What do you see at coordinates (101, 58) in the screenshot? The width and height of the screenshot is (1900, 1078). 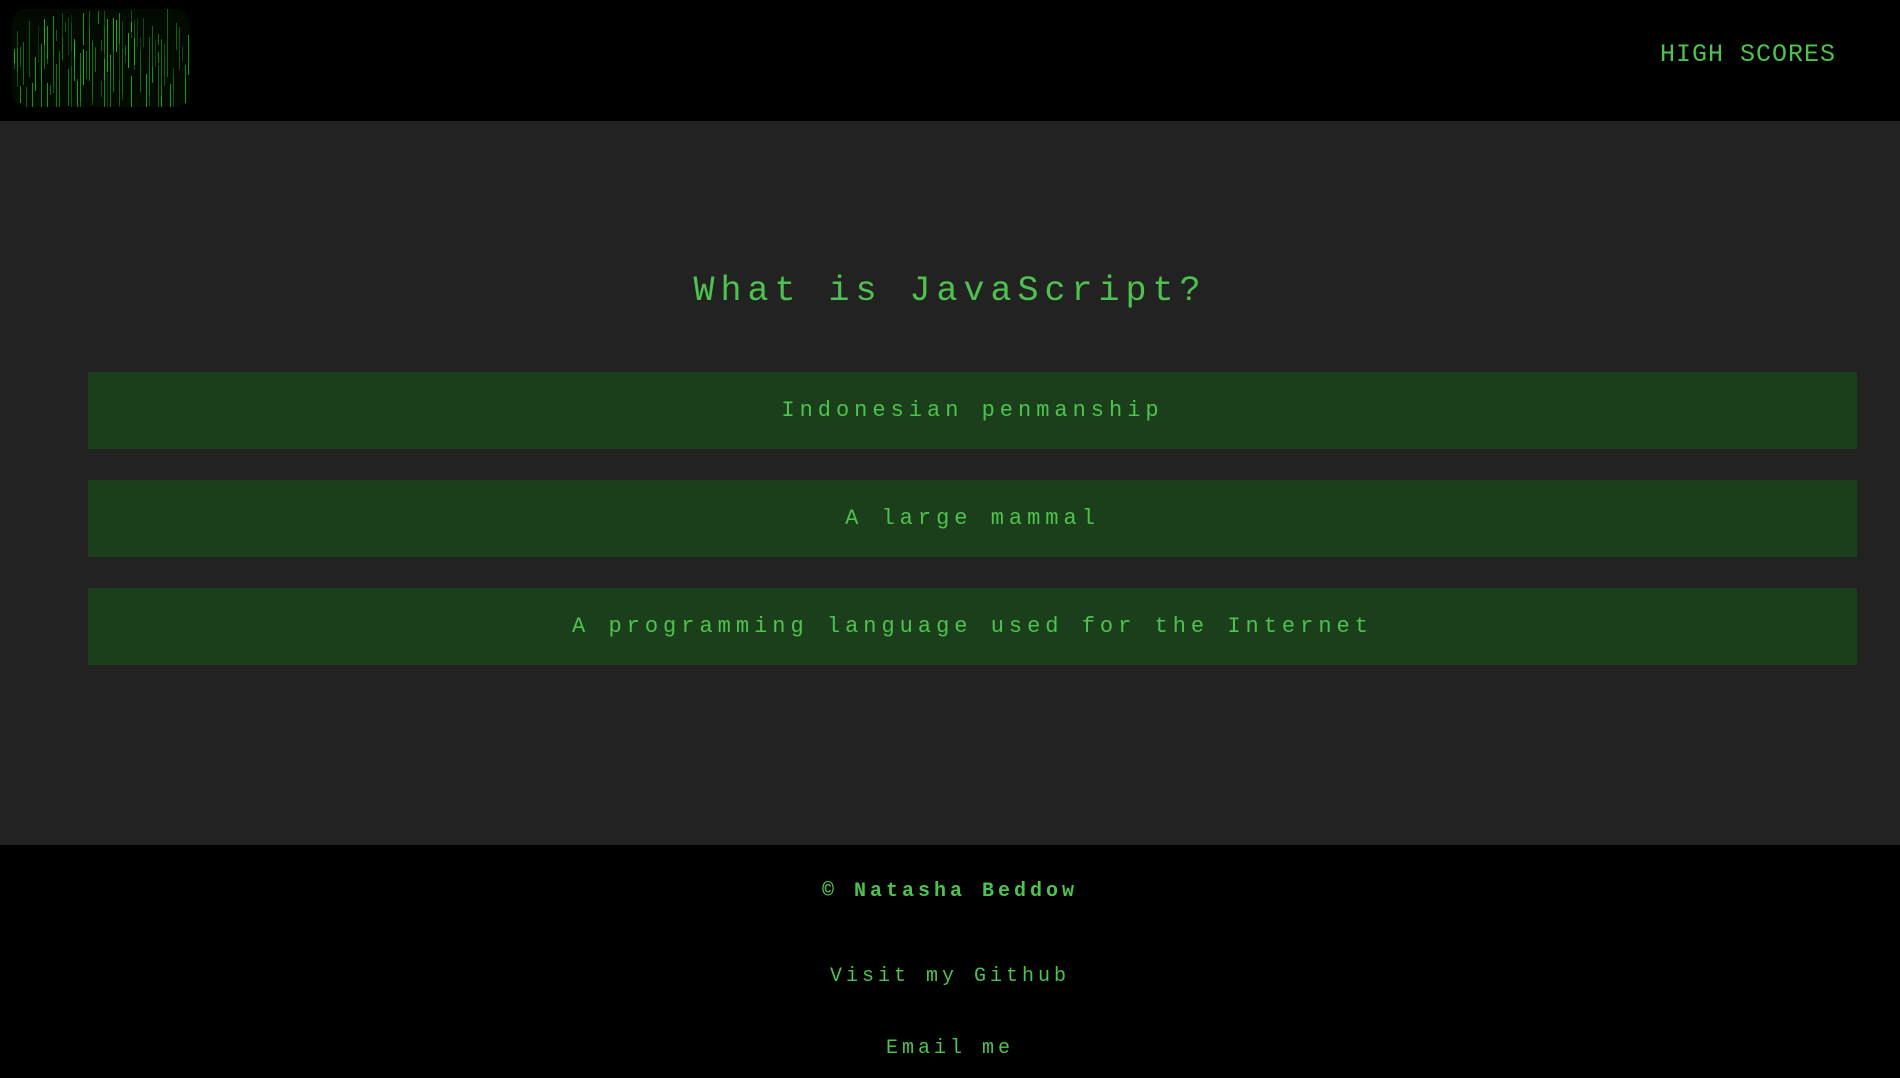 I see `matrix-code-rain-icon` at bounding box center [101, 58].